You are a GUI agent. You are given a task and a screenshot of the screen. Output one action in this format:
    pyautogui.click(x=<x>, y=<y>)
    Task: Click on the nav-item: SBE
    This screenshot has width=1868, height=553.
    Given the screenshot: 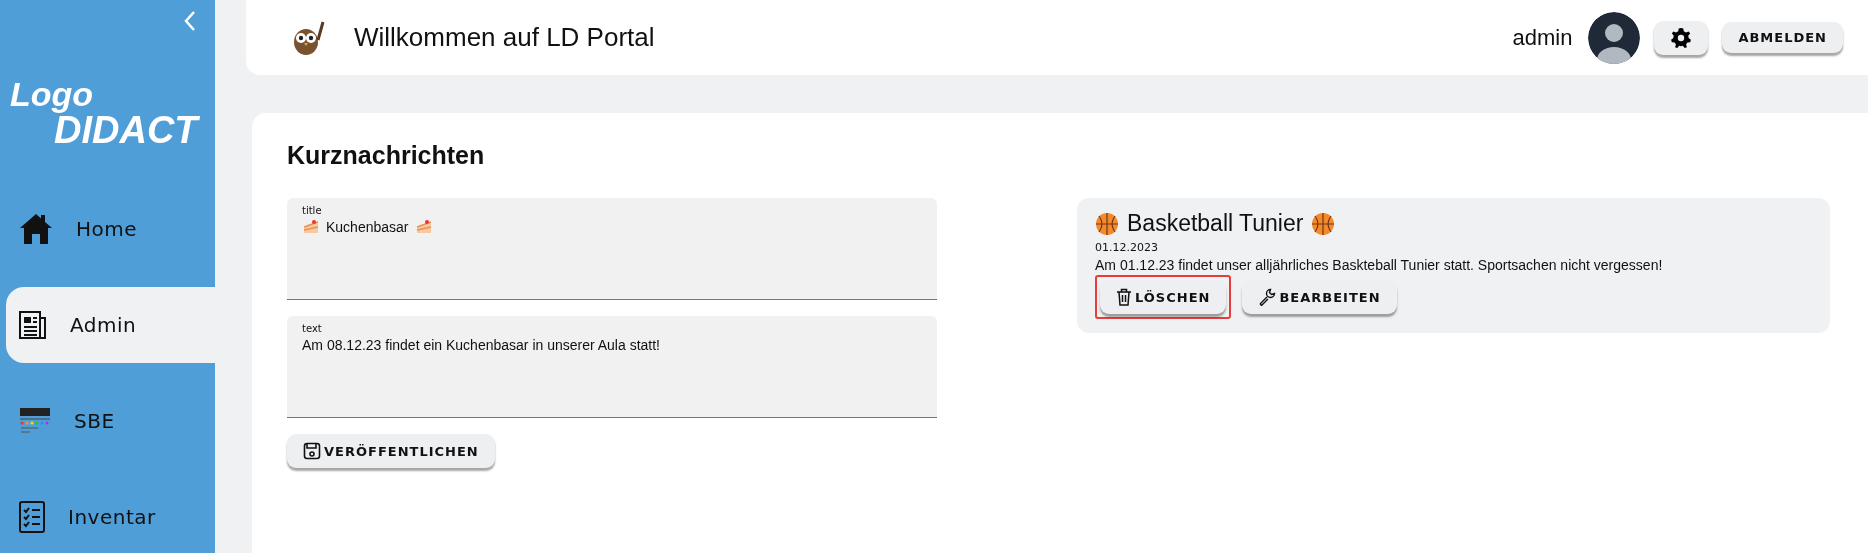 What is the action you would take?
    pyautogui.click(x=107, y=421)
    